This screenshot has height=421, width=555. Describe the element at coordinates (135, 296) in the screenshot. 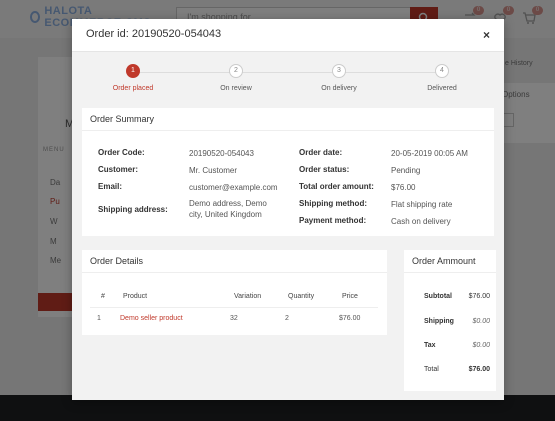

I see `column-header-product: Product` at that location.